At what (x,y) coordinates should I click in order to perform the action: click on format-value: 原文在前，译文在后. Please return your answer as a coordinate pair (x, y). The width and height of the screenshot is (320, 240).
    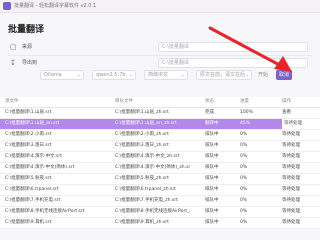
    Looking at the image, I should click on (223, 75).